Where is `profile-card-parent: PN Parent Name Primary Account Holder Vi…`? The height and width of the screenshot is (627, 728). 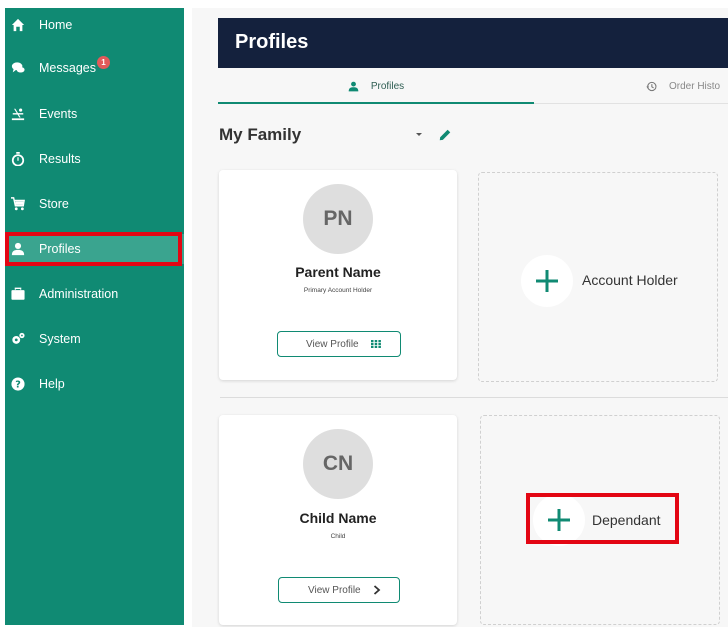
profile-card-parent: PN Parent Name Primary Account Holder Vi… is located at coordinates (338, 275).